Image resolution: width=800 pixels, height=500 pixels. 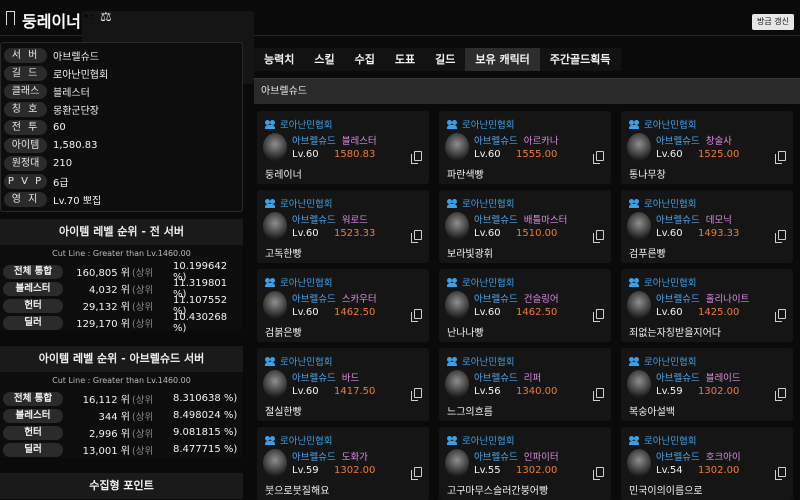 I want to click on class-name: 데모닉, so click(x=718, y=220).